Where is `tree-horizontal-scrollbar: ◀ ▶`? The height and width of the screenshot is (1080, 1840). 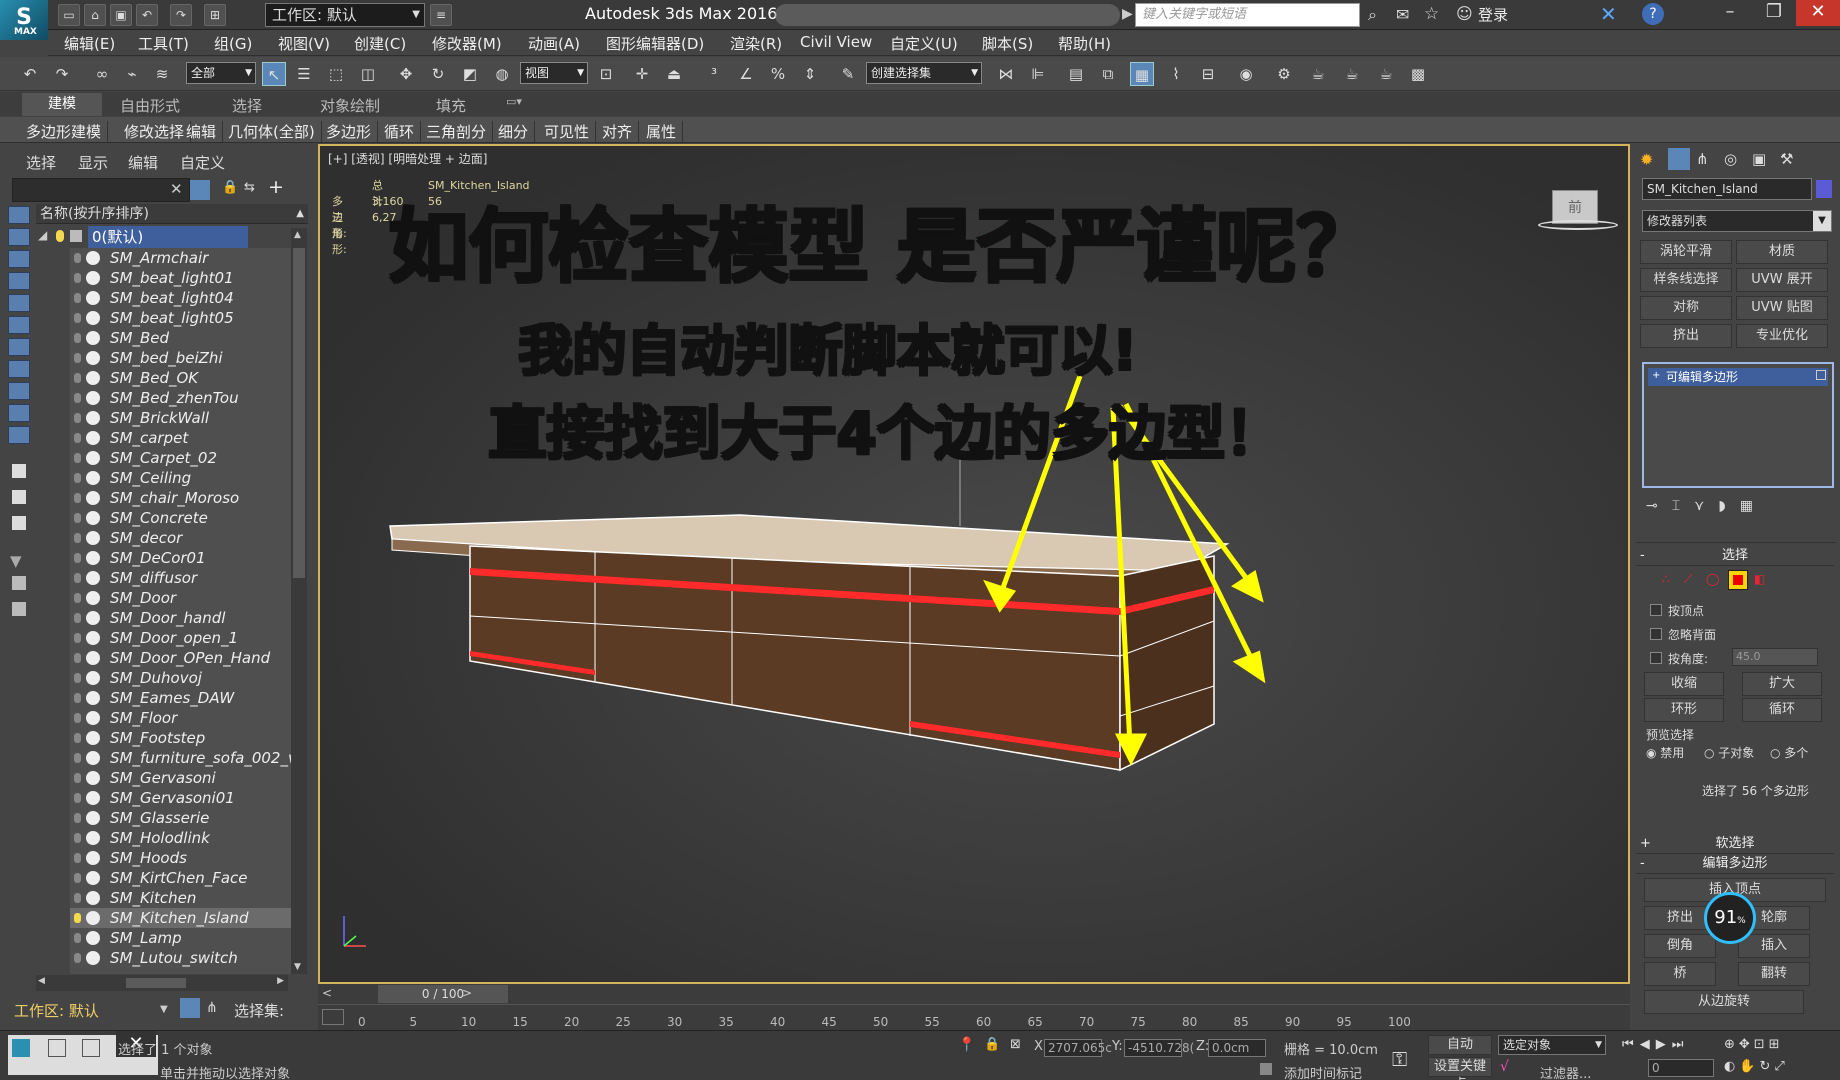
tree-horizontal-scrollbar: ◀ ▶ is located at coordinates (162, 983).